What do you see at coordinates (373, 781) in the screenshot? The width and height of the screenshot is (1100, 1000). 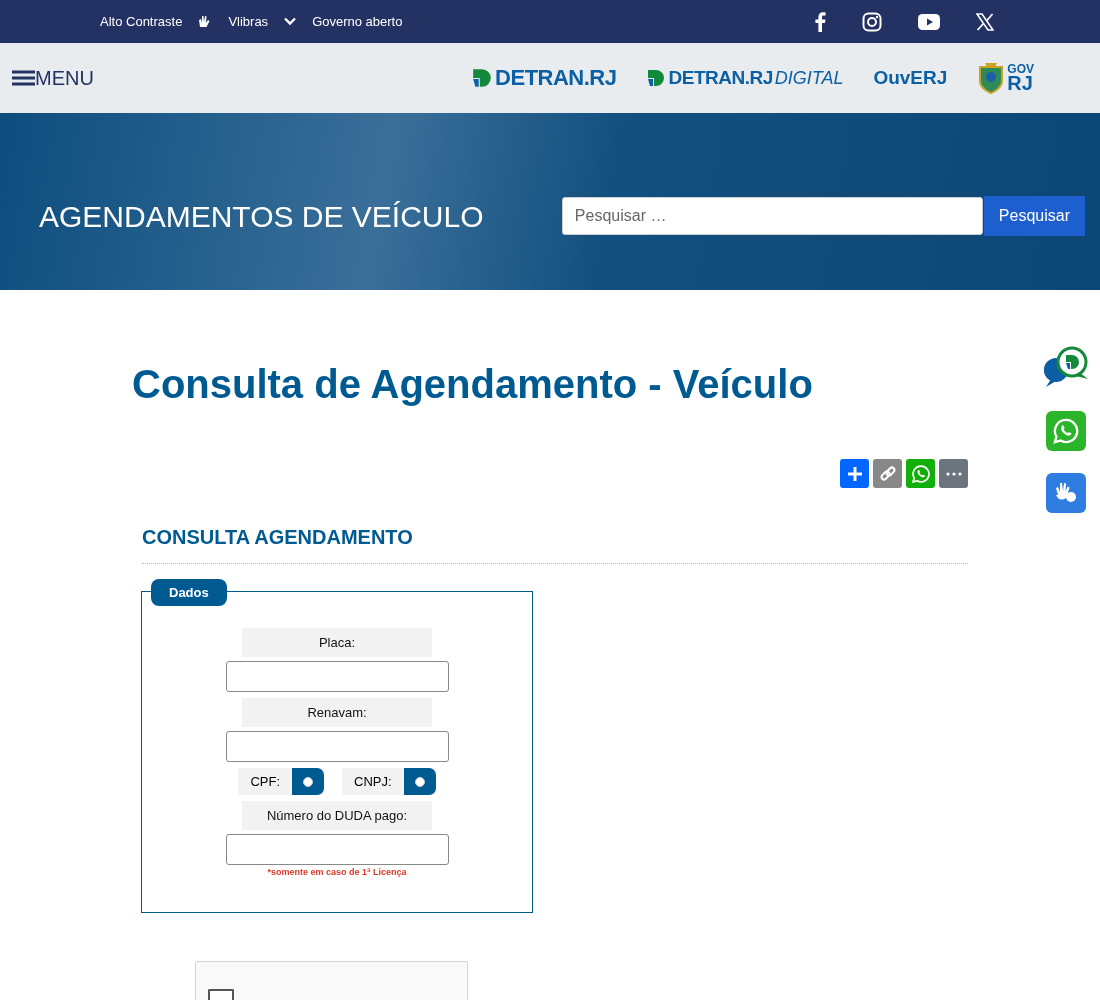 I see `radio-label: CNPJ:` at bounding box center [373, 781].